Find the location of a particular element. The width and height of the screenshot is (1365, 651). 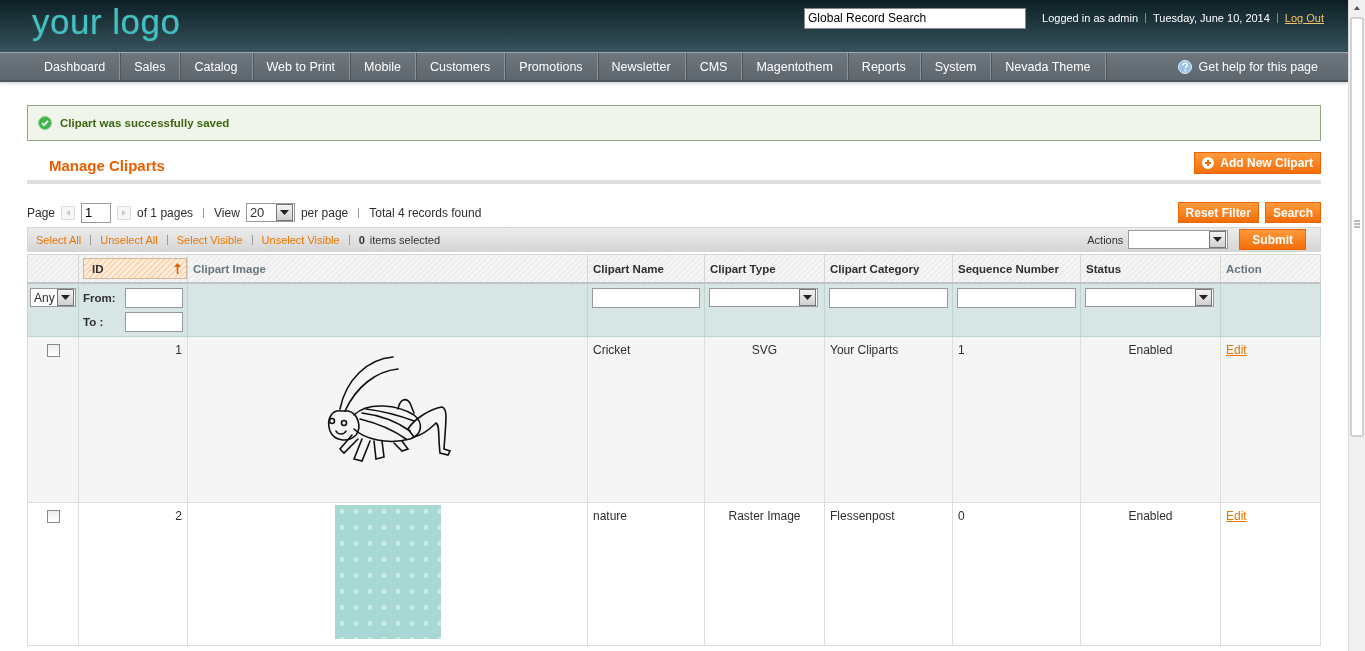

success-message: Clipart was successfully saved is located at coordinates (674, 123).